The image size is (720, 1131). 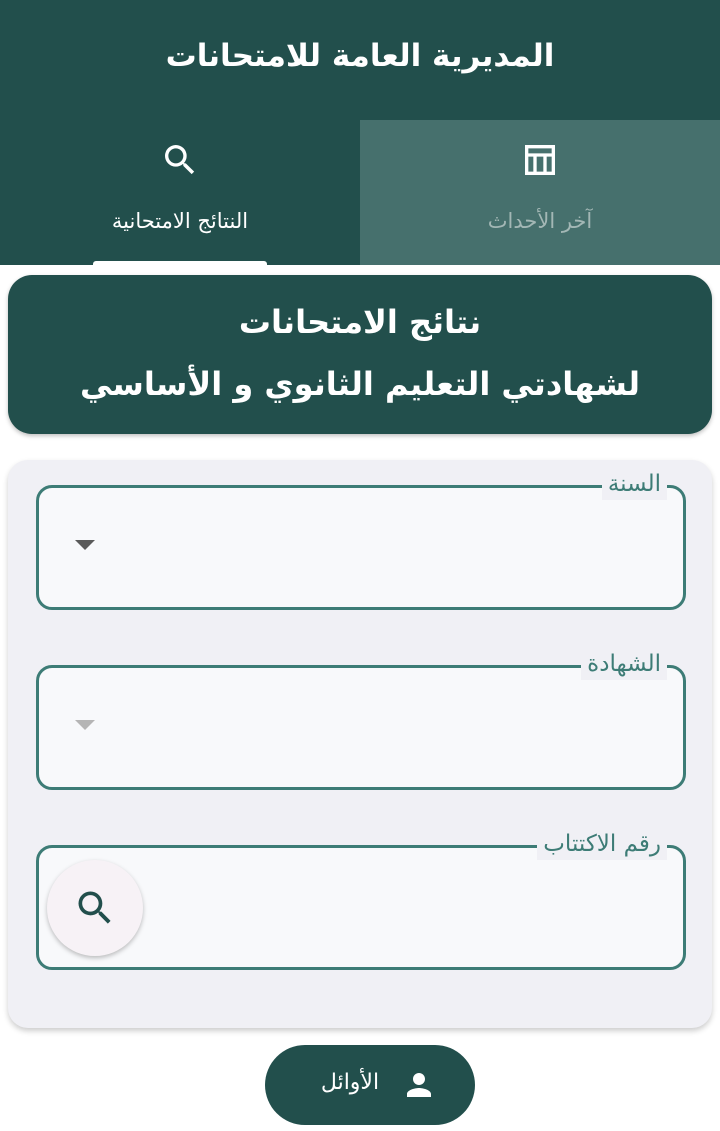 I want to click on certificate-label: الشهادة, so click(x=624, y=664).